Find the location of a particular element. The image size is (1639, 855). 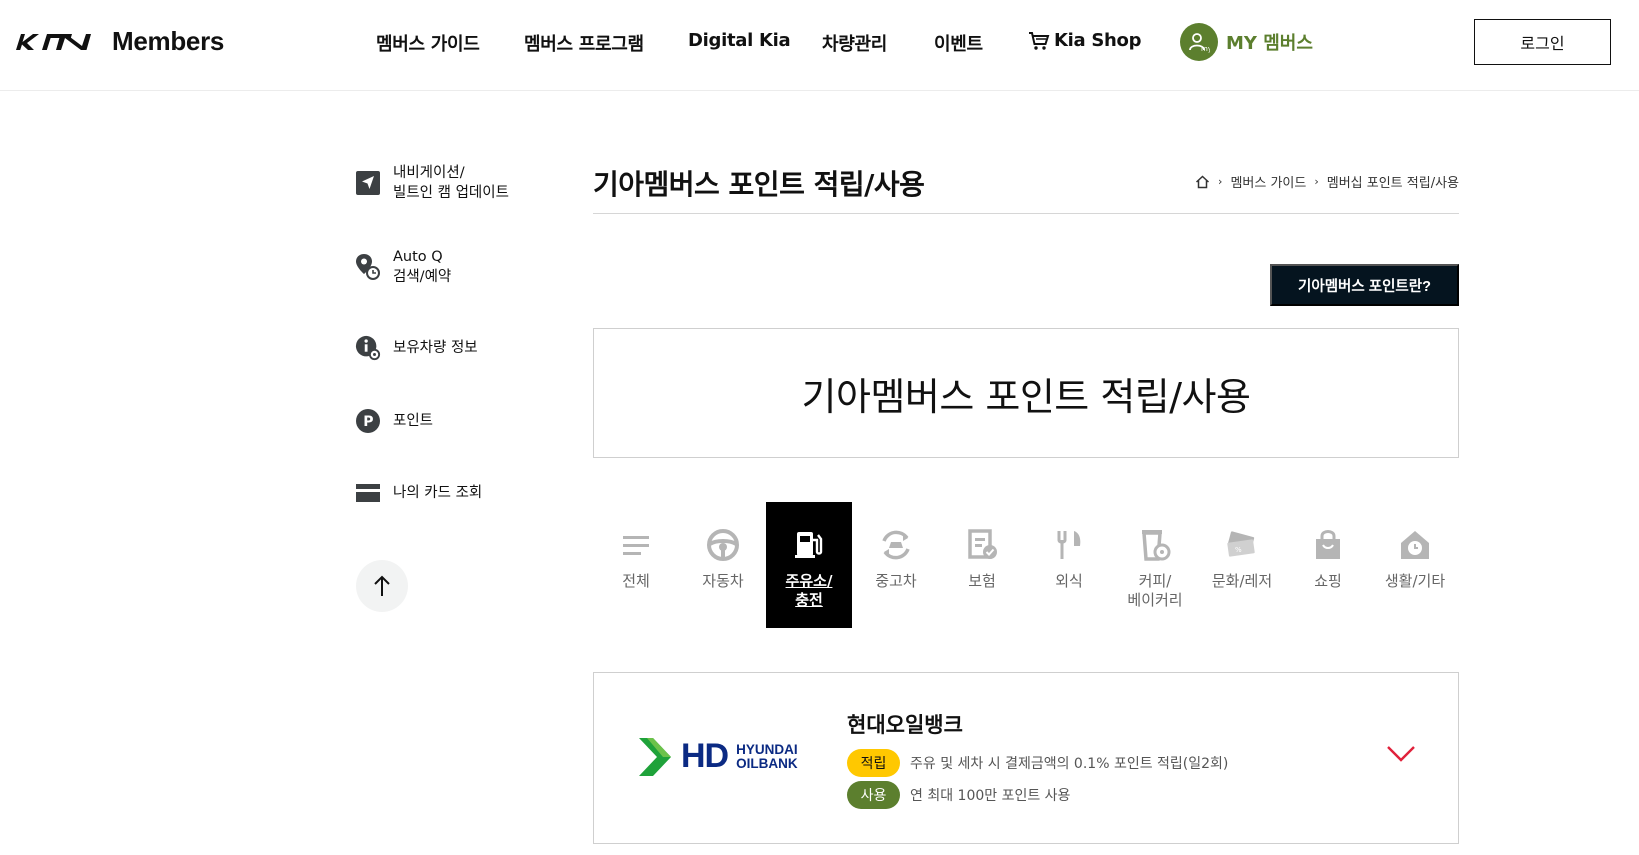

sidebar-item-point: P 포인트 is located at coordinates (394, 421).